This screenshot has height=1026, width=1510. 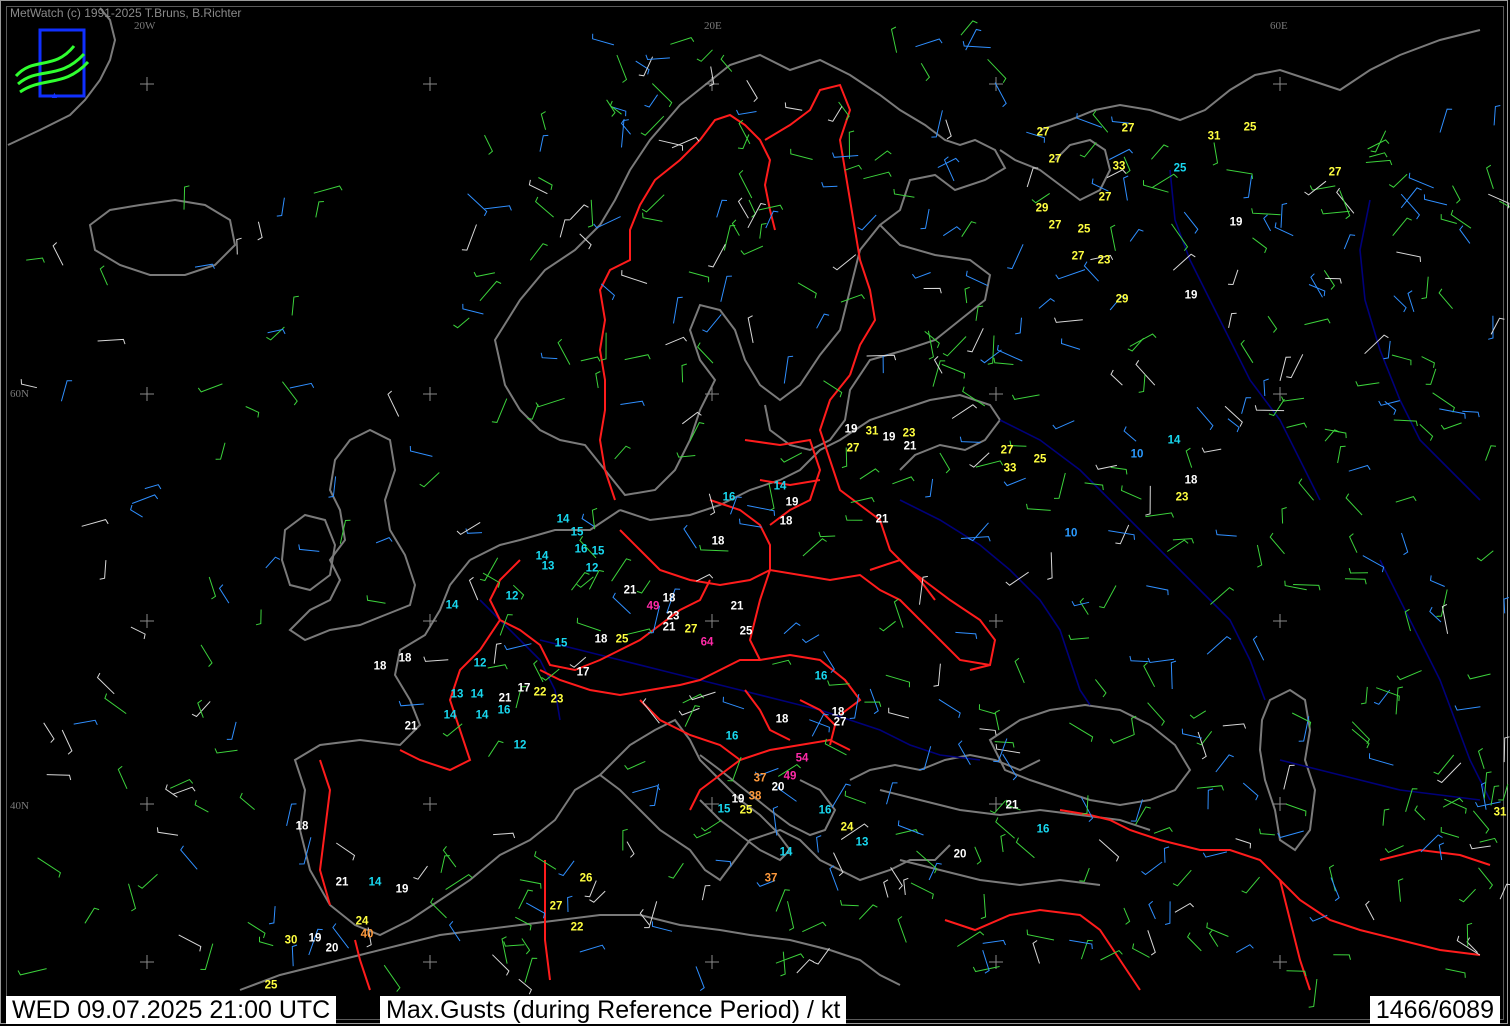 I want to click on gust-label: 15, so click(x=598, y=551).